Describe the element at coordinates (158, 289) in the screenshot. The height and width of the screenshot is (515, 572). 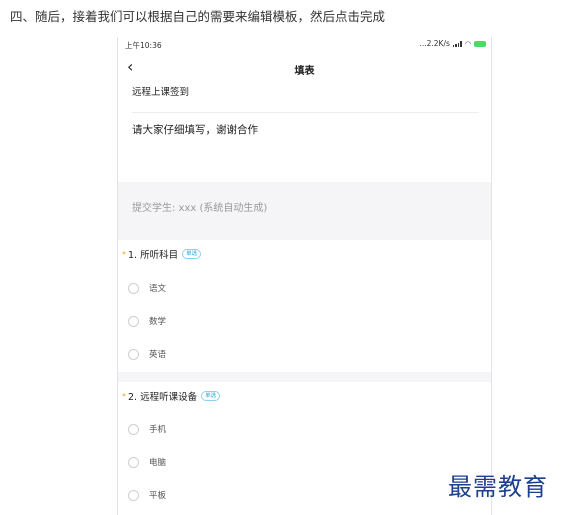
I see `option-label: 语文` at that location.